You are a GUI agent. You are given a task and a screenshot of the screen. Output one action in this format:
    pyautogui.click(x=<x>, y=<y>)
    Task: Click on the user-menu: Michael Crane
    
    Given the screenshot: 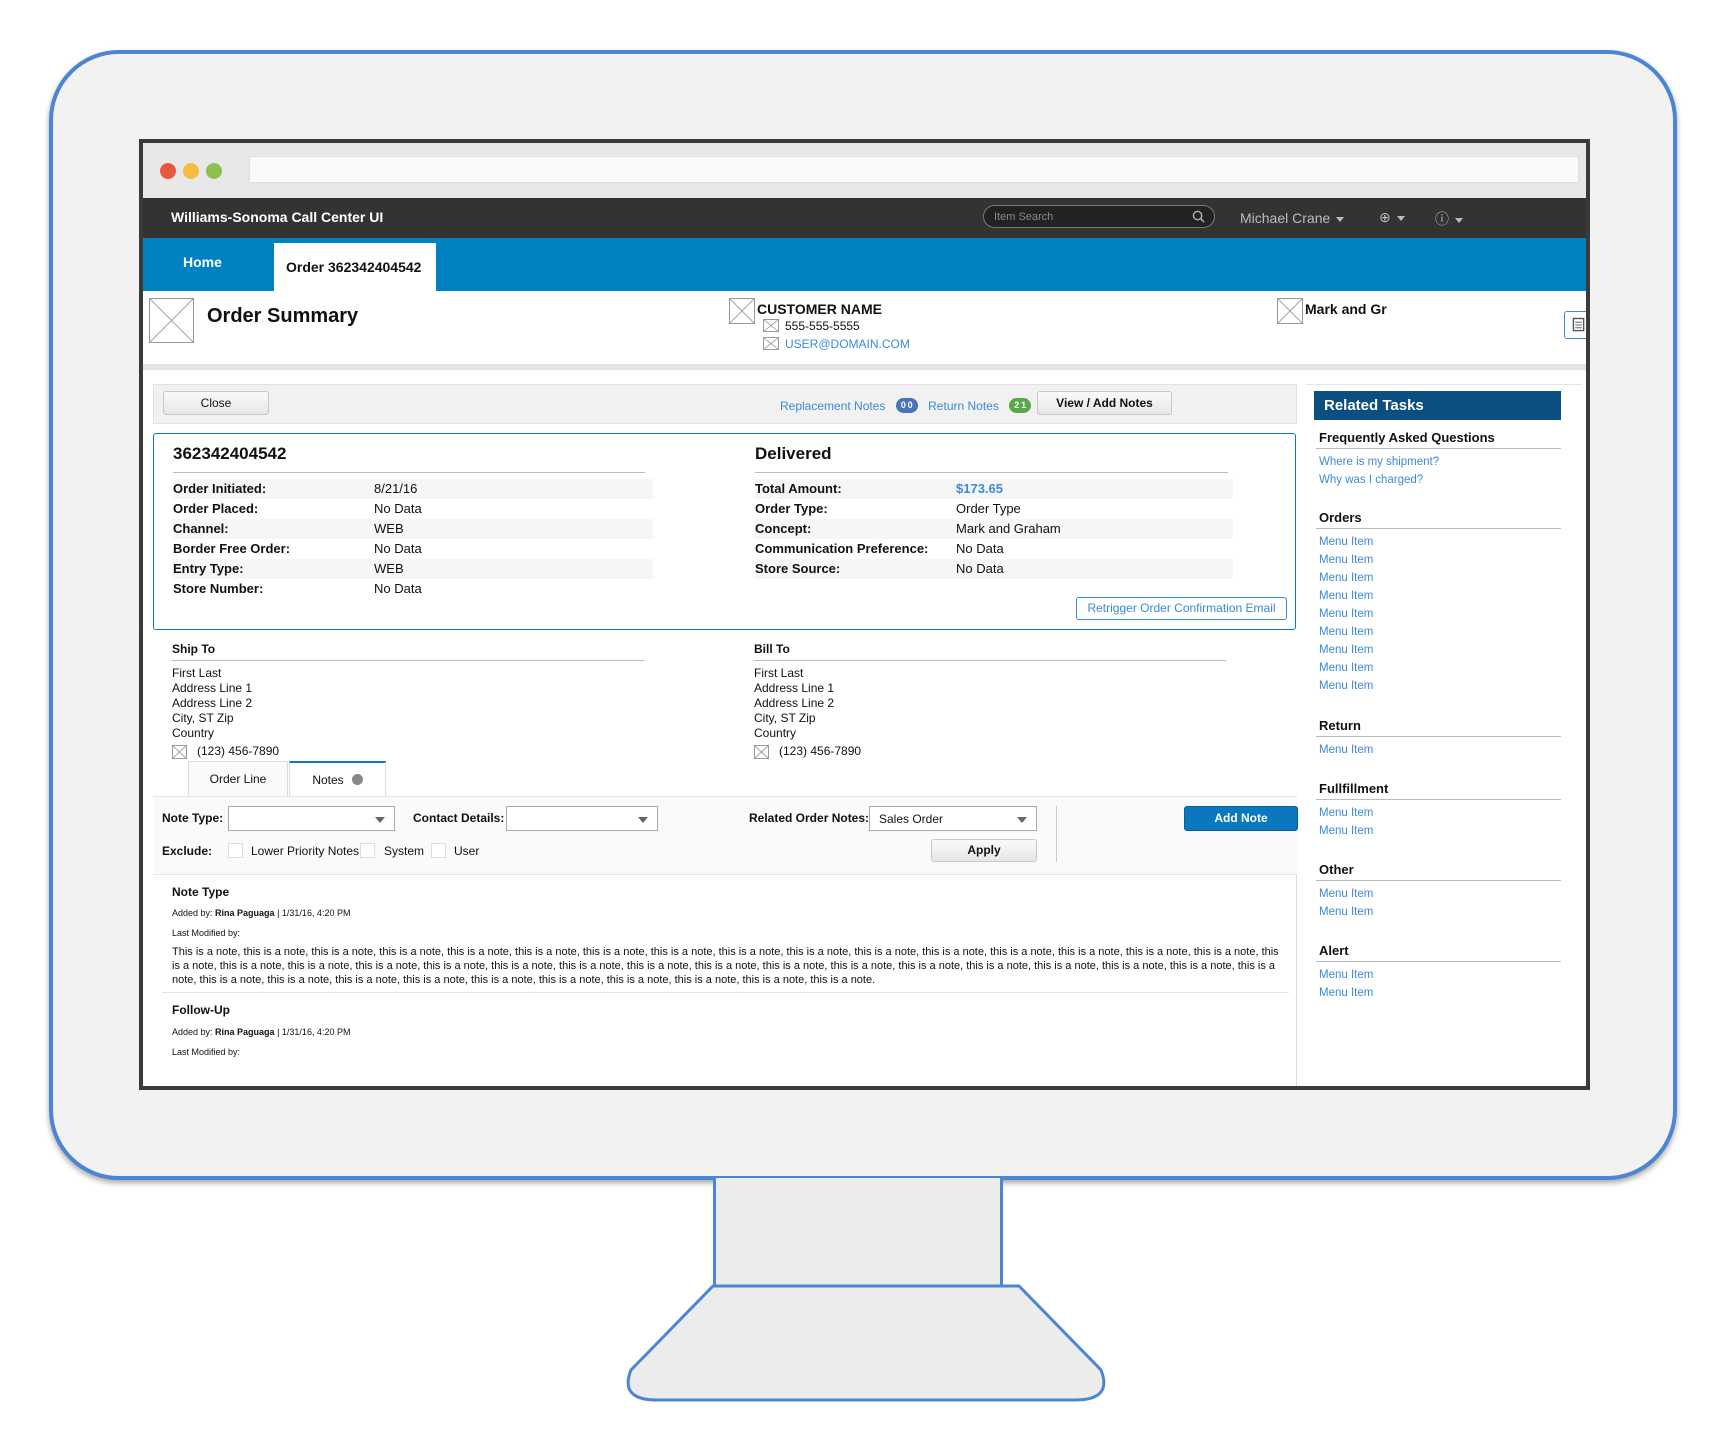 What is the action you would take?
    pyautogui.click(x=1292, y=218)
    